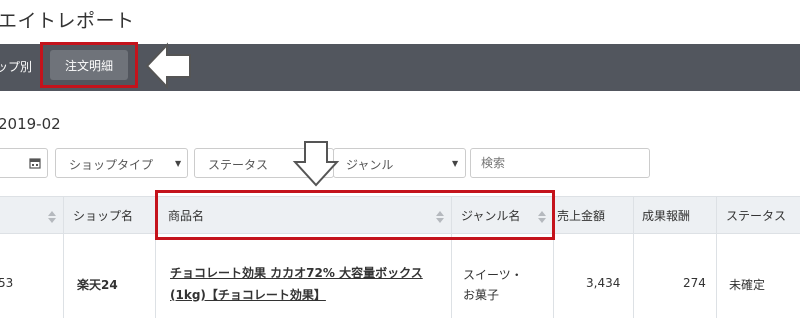 The height and width of the screenshot is (318, 800). Describe the element at coordinates (248, 294) in the screenshot. I see `product-link-line2: (1kg)【チョコレート効果】` at that location.